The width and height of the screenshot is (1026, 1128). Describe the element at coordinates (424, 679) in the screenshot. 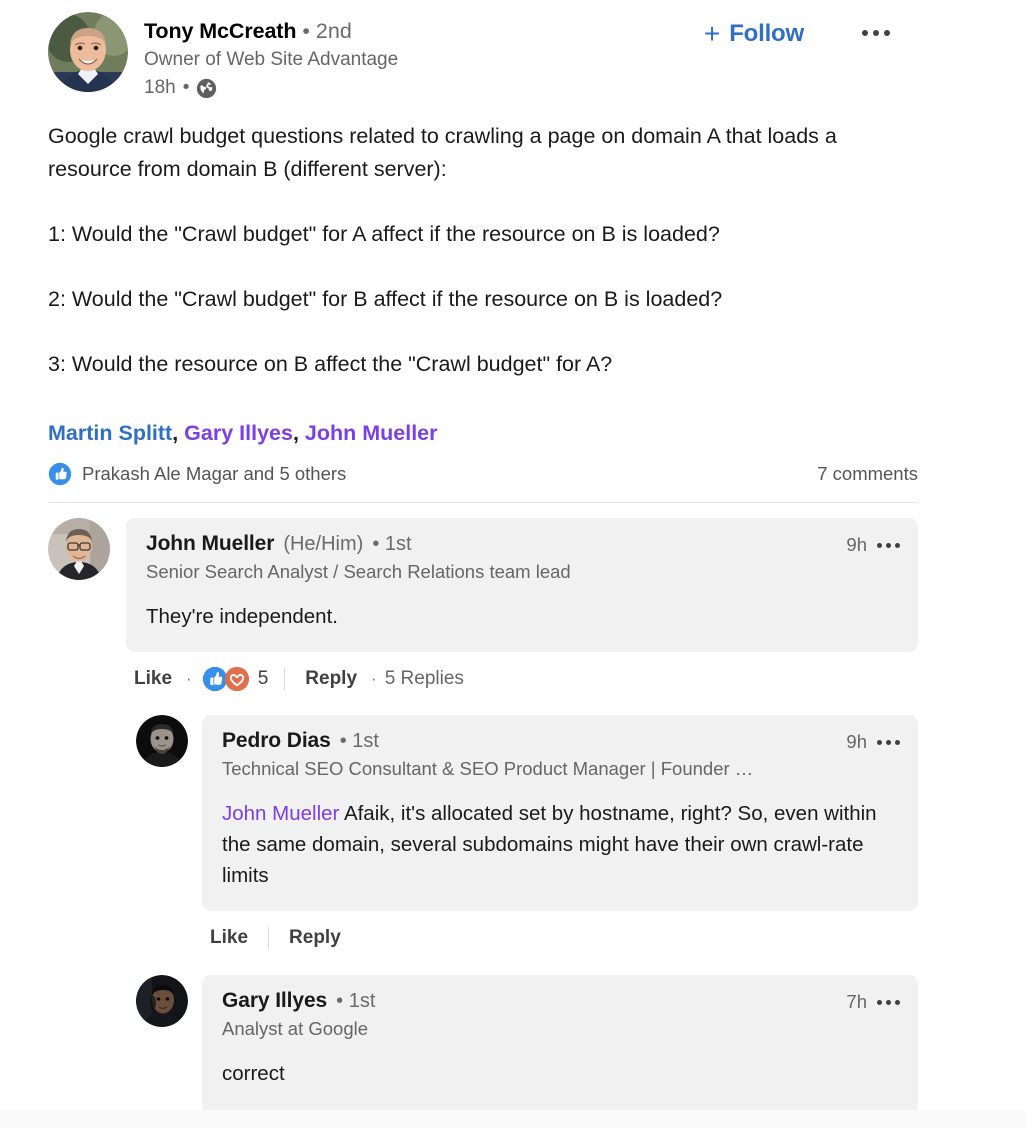

I see `replies-count-button: 5 Replies` at that location.